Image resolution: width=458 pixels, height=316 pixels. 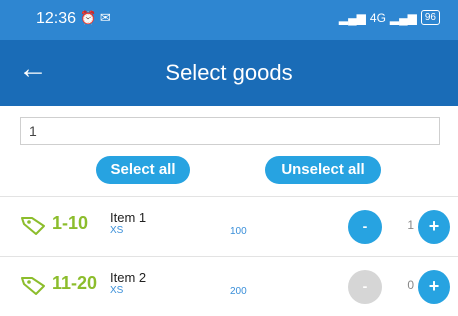 What do you see at coordinates (410, 285) in the screenshot?
I see `item-quantity: 0` at bounding box center [410, 285].